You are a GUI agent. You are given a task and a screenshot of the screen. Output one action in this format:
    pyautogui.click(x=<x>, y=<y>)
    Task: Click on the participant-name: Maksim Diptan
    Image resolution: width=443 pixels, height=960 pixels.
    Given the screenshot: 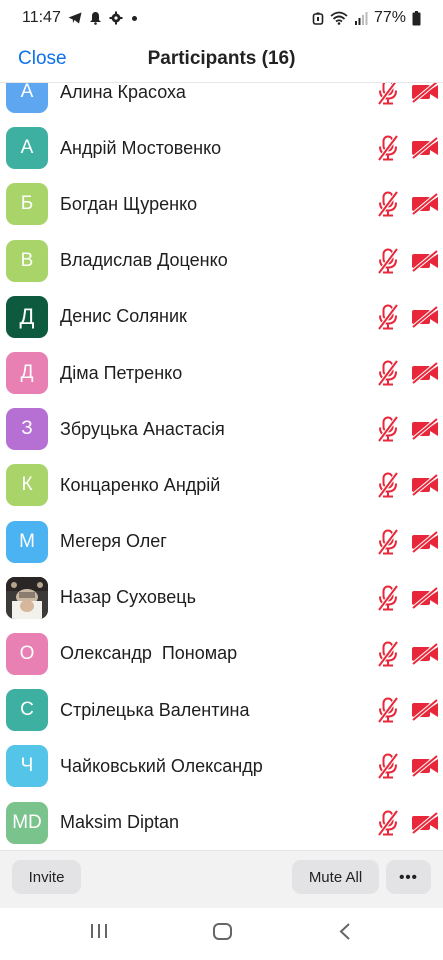 What is the action you would take?
    pyautogui.click(x=120, y=822)
    